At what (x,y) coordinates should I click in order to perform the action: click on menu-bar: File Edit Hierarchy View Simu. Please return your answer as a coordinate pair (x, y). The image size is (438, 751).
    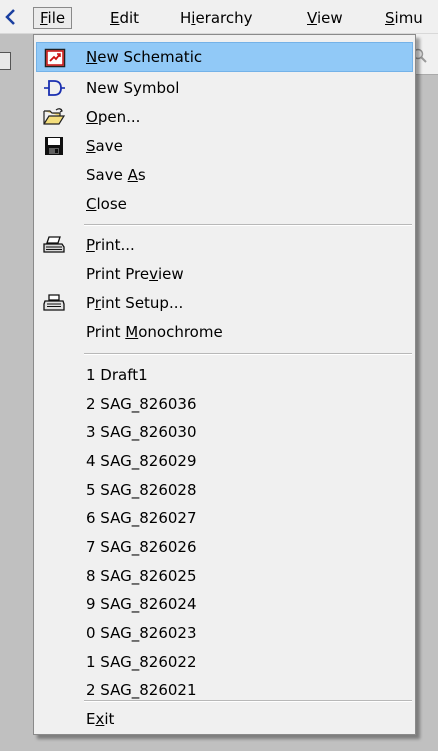
    Looking at the image, I should click on (219, 17).